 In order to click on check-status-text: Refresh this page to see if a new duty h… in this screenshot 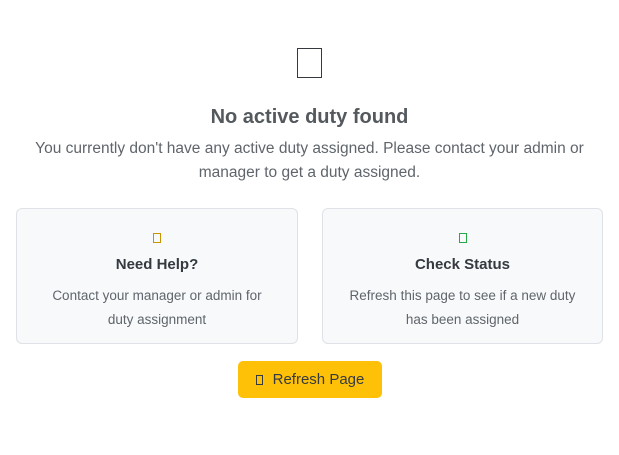, I will do `click(462, 307)`.